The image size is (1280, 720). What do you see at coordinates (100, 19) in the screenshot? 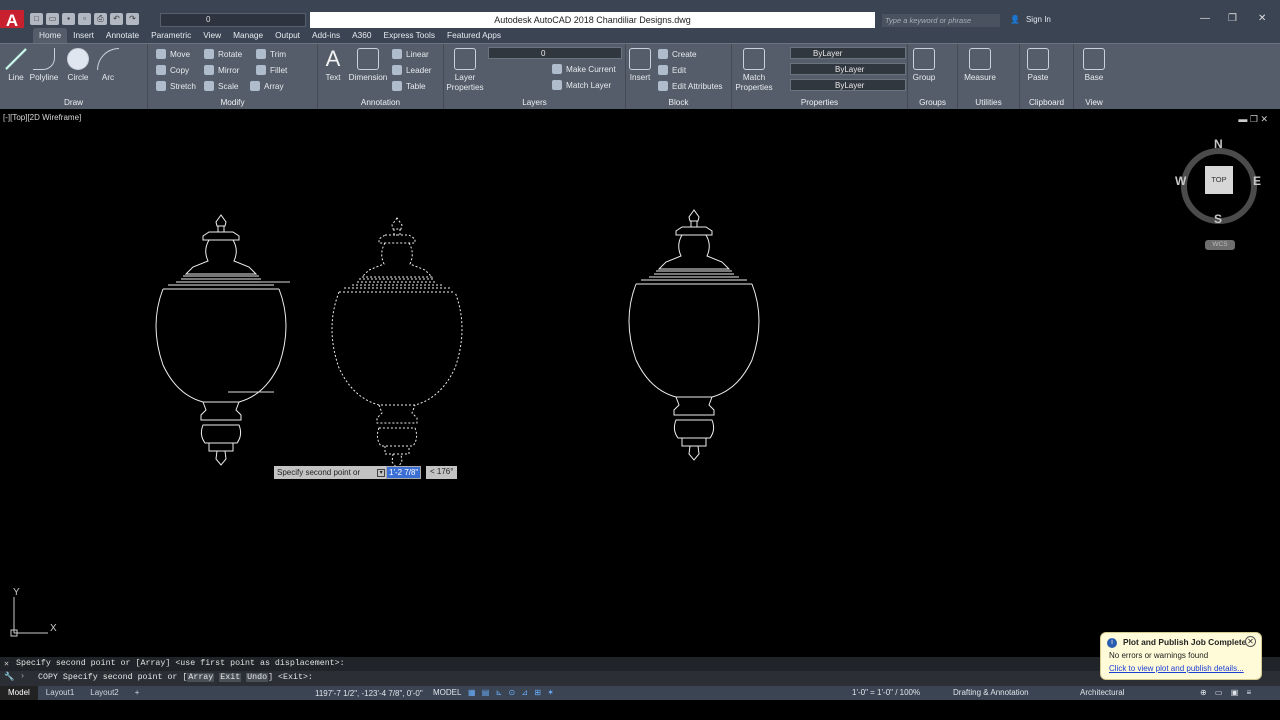
I see `plot-icon: ⎙` at bounding box center [100, 19].